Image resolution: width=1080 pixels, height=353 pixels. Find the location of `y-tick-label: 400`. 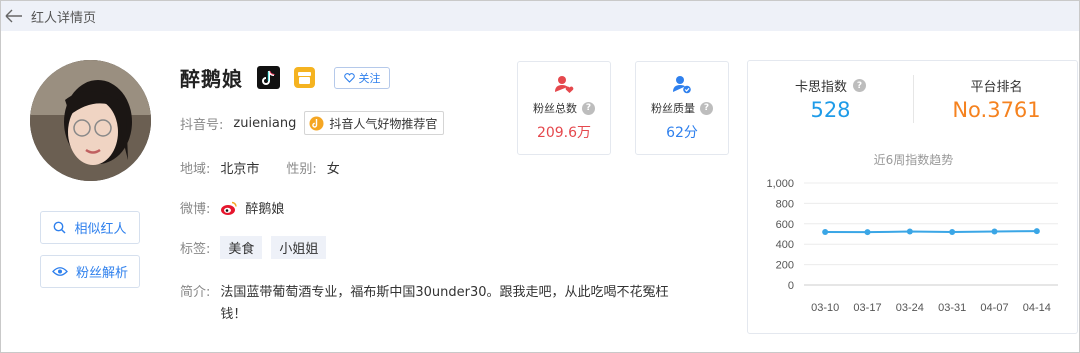

y-tick-label: 400 is located at coordinates (785, 245).